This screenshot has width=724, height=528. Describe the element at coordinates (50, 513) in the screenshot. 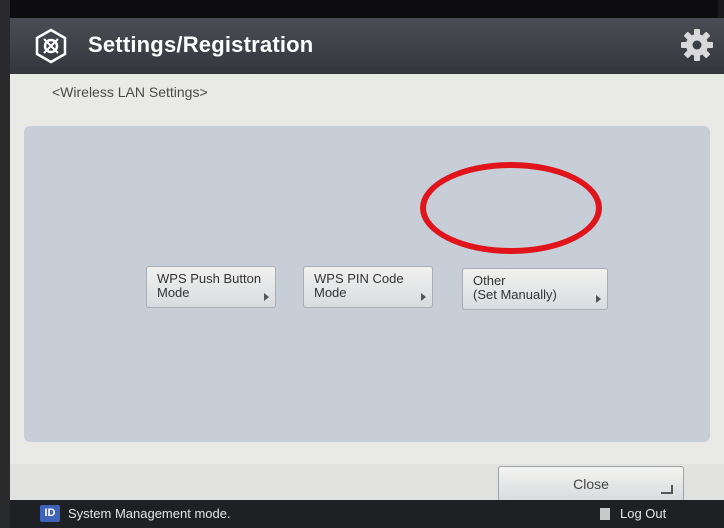

I see `id-badge-icon: ID` at that location.